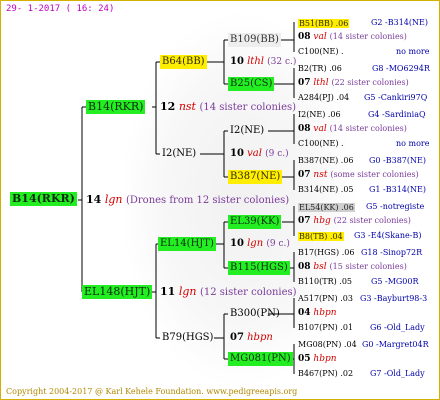 This screenshot has width=440, height=400. I want to click on g5-top-ref: G5 -notregiste, so click(395, 206).